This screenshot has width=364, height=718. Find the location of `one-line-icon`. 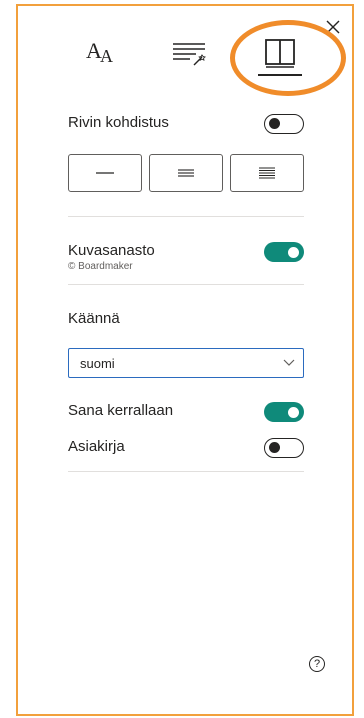

one-line-icon is located at coordinates (105, 173).